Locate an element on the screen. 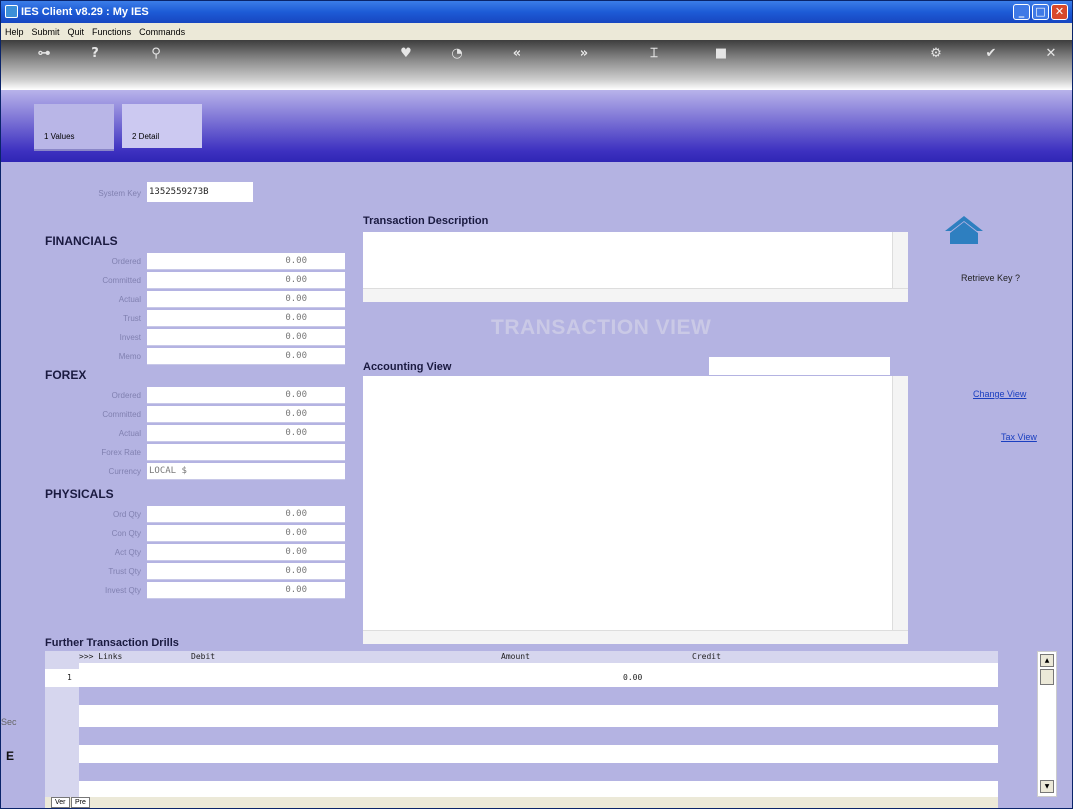 The width and height of the screenshot is (1073, 809). minimize-button: _ is located at coordinates (1021, 12).